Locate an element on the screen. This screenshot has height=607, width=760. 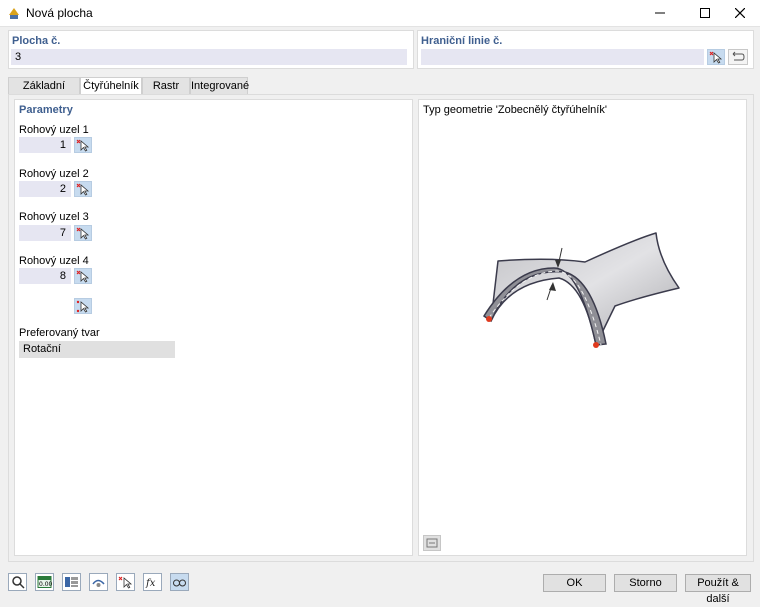
view-toggle-button is located at coordinates (179, 582).